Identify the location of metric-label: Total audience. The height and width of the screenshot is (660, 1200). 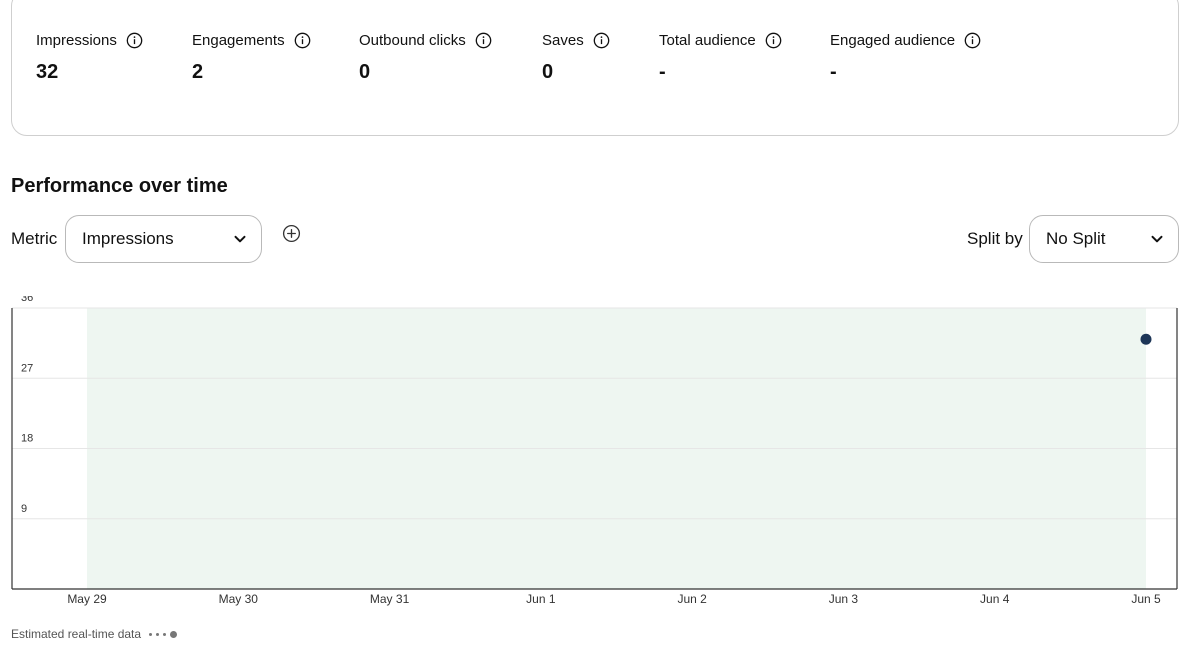
(707, 40).